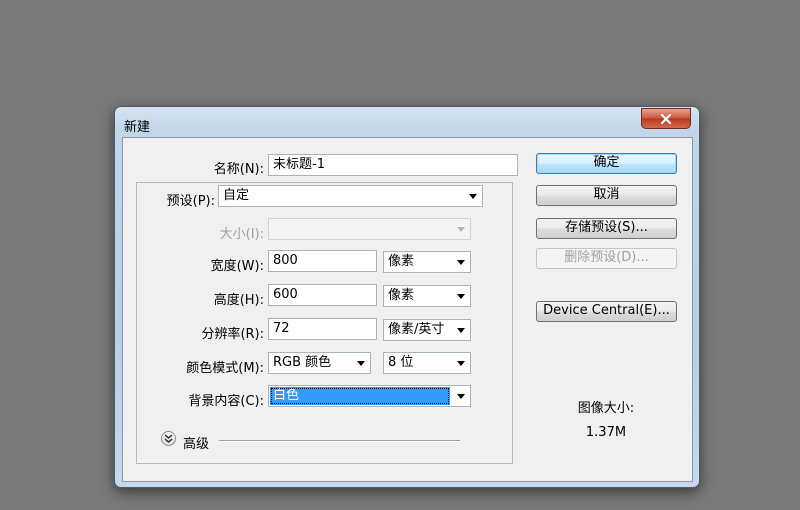 This screenshot has width=800, height=510. I want to click on color-mode-label: 颜色模式(M):, so click(225, 368).